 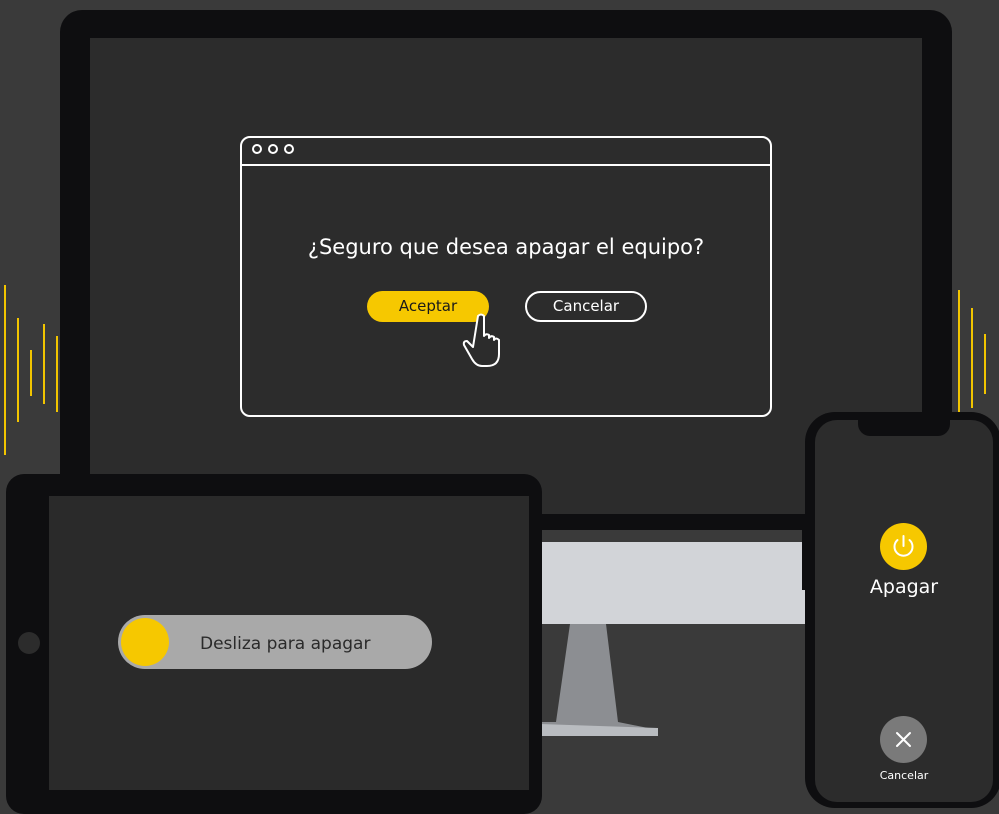 I want to click on monitor-stand, so click(x=599, y=680).